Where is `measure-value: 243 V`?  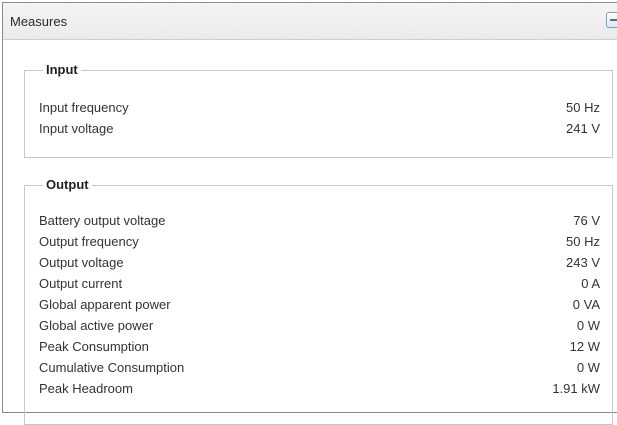
measure-value: 243 V is located at coordinates (583, 262).